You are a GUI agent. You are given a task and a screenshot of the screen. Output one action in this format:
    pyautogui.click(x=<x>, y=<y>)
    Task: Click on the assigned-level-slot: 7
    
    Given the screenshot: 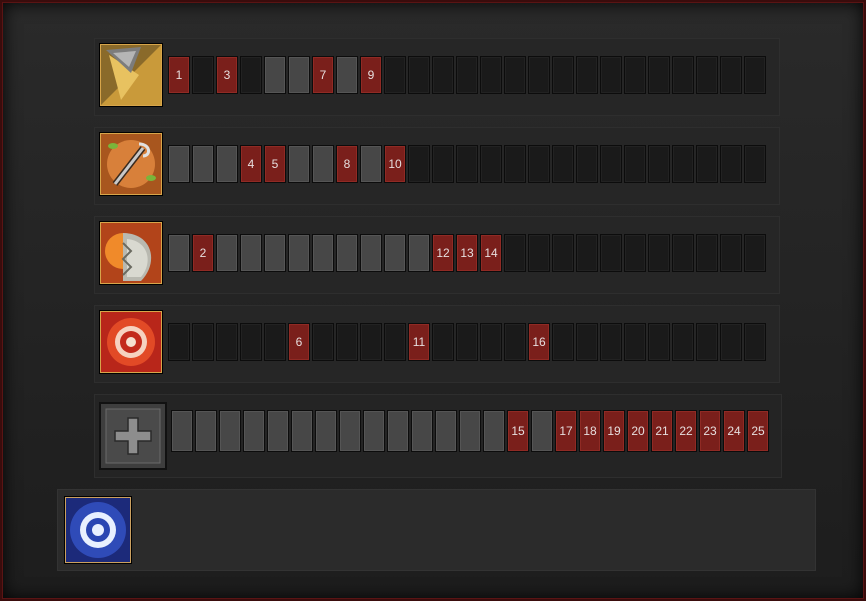 What is the action you would take?
    pyautogui.click(x=323, y=75)
    